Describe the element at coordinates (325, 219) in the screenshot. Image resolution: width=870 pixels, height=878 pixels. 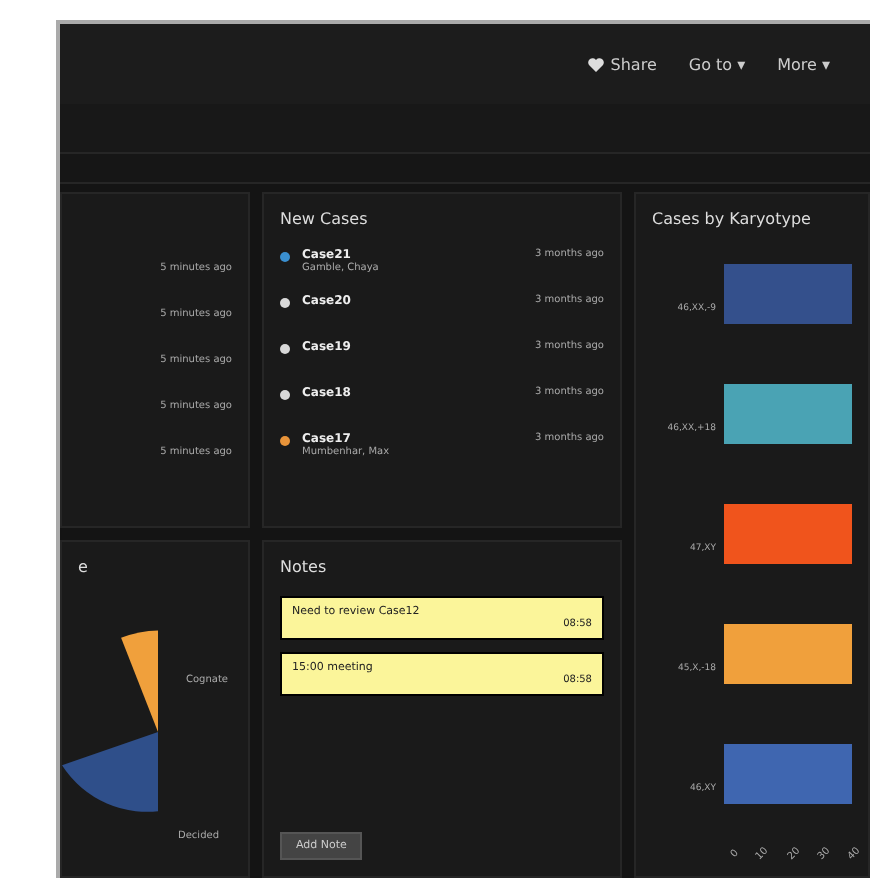
I see `panel-title: New Cases` at that location.